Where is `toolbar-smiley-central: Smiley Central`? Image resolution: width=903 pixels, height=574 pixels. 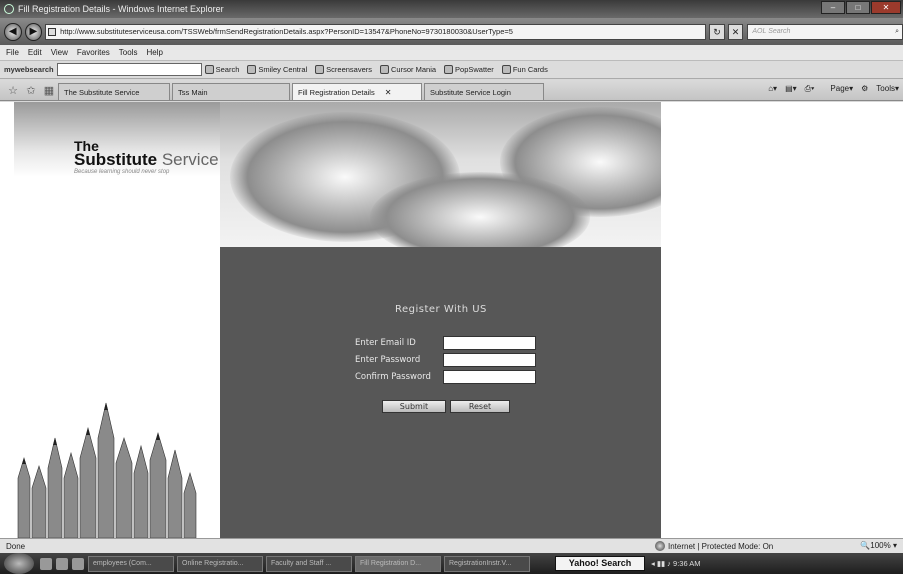 toolbar-smiley-central: Smiley Central is located at coordinates (277, 69).